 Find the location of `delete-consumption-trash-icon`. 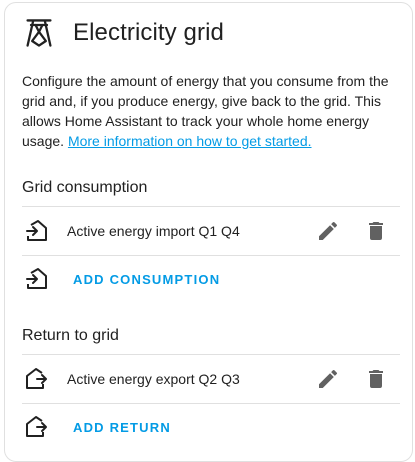

delete-consumption-trash-icon is located at coordinates (376, 231).